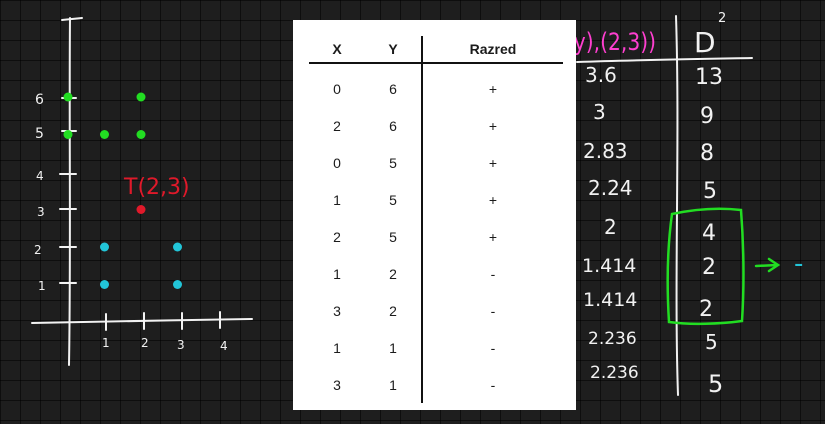  I want to click on table-row: 0 6 +, so click(436, 85).